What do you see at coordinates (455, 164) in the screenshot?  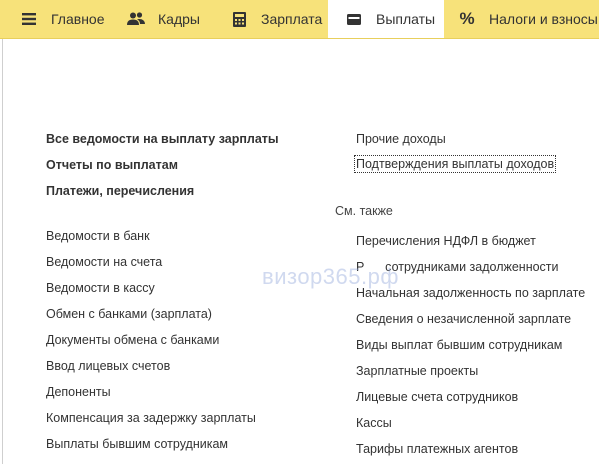 I see `link-income-payment-confirmations: Подтверждения выплаты доходов` at bounding box center [455, 164].